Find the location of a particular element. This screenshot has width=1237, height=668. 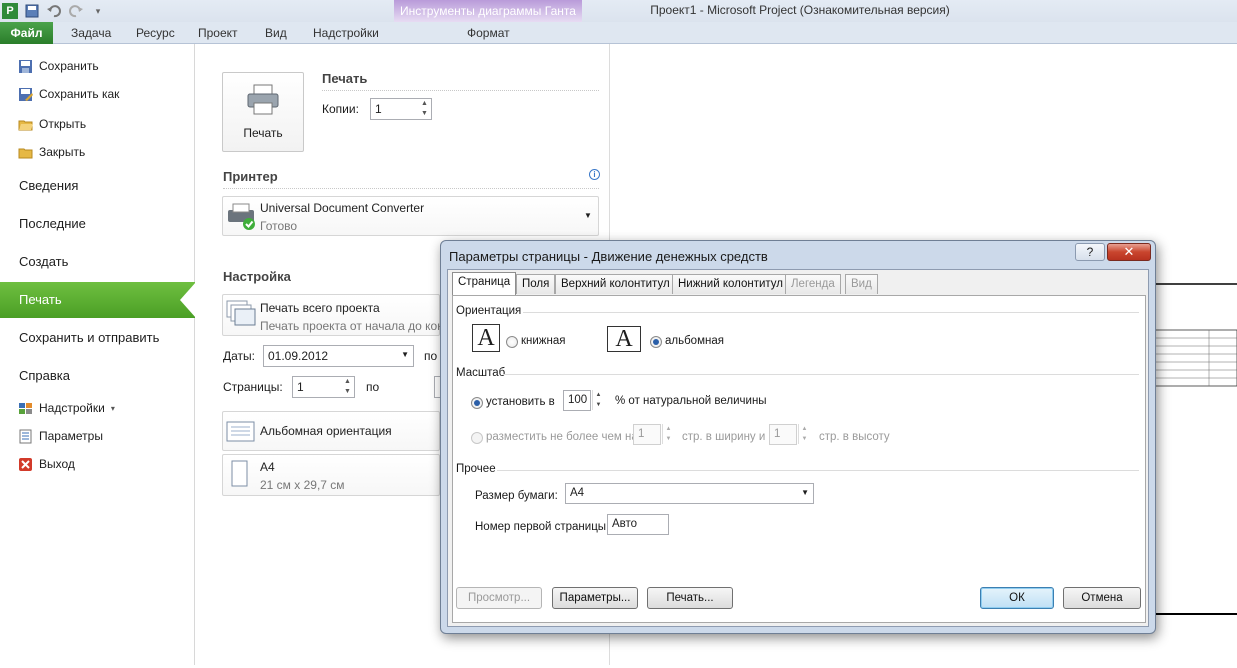

landscape-icon is located at coordinates (240, 431).